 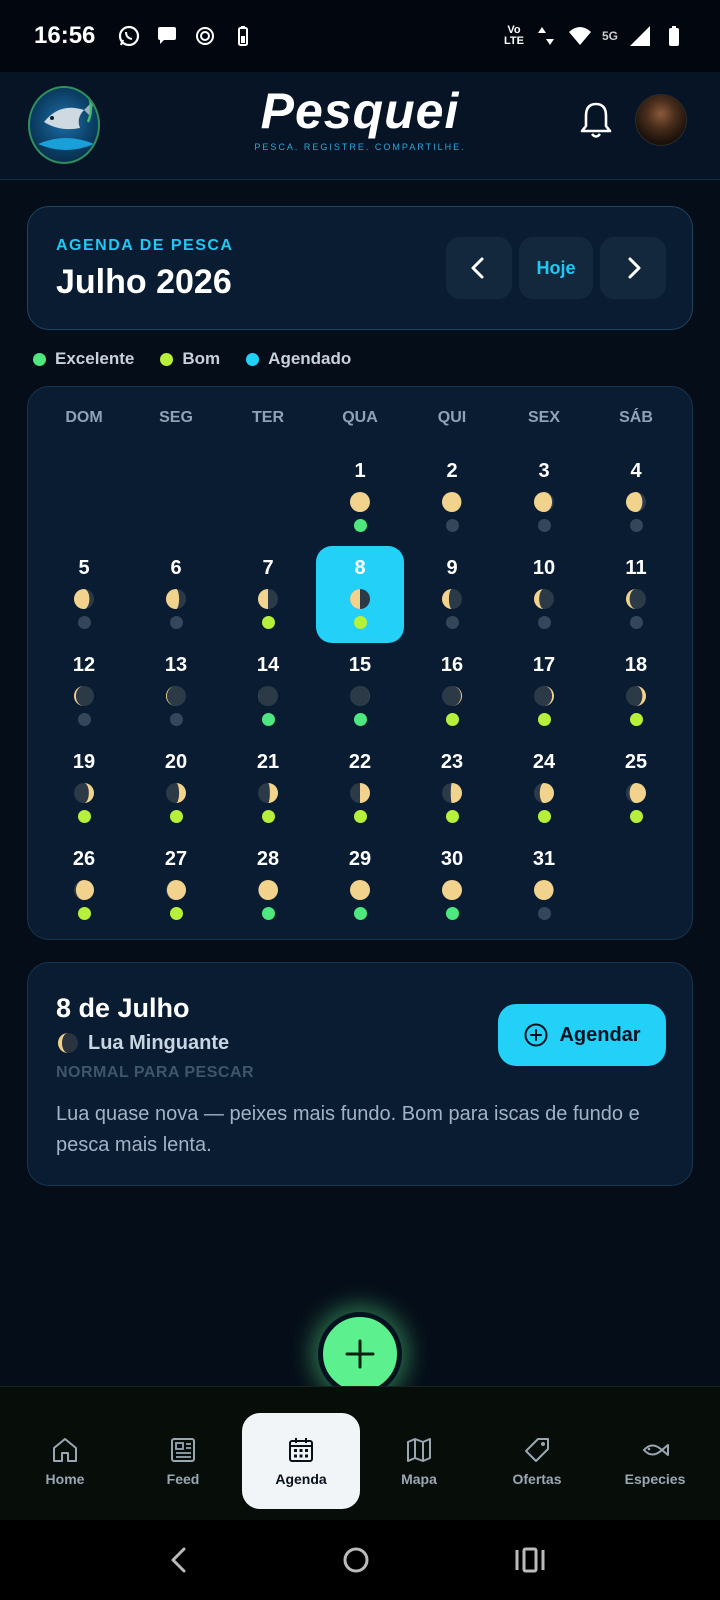 I want to click on fishing-quality: NORMAL PARA PESCAR, so click(x=155, y=1072).